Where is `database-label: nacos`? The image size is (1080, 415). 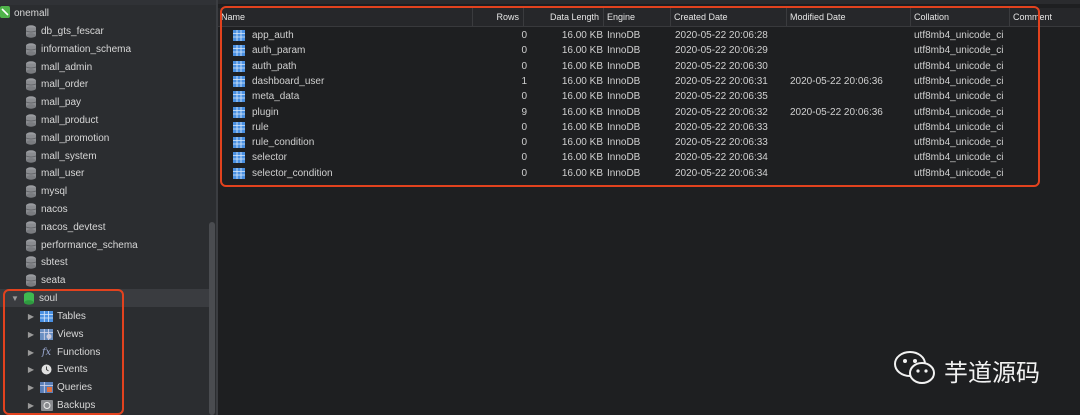 database-label: nacos is located at coordinates (54, 209).